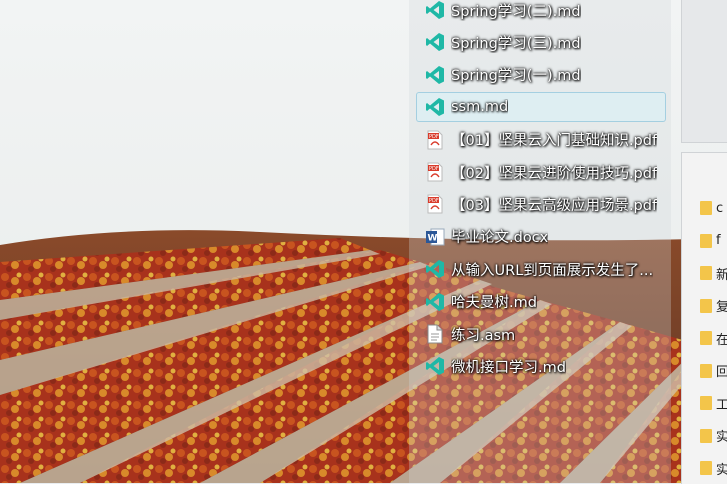 The width and height of the screenshot is (727, 484). I want to click on recent-file-label: 【03】坚果云高级应用场景.pdf, so click(554, 205).